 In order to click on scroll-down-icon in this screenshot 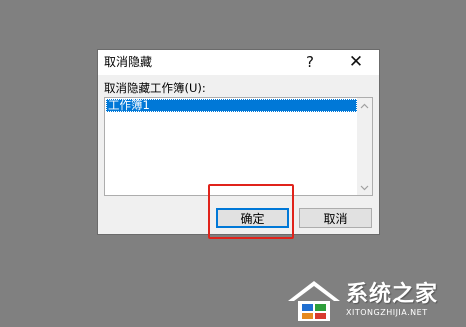, I will do `click(364, 187)`.